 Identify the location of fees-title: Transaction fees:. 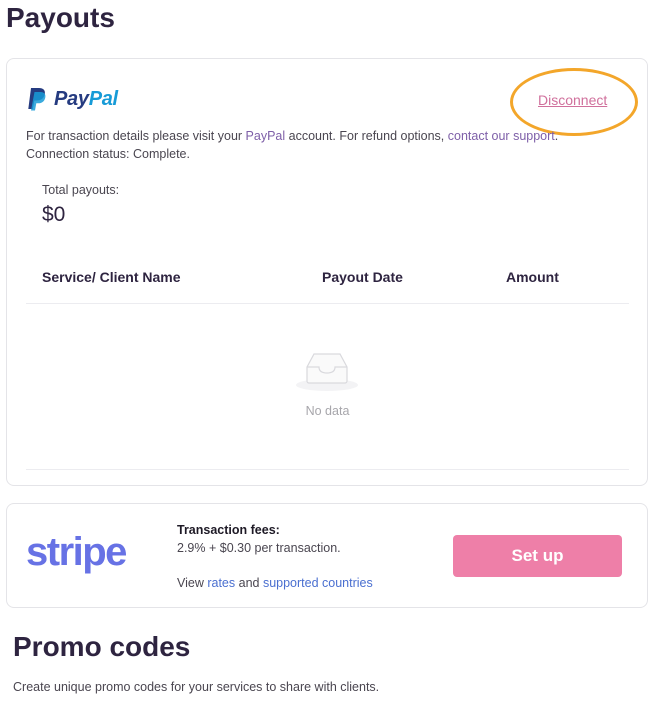
(228, 530).